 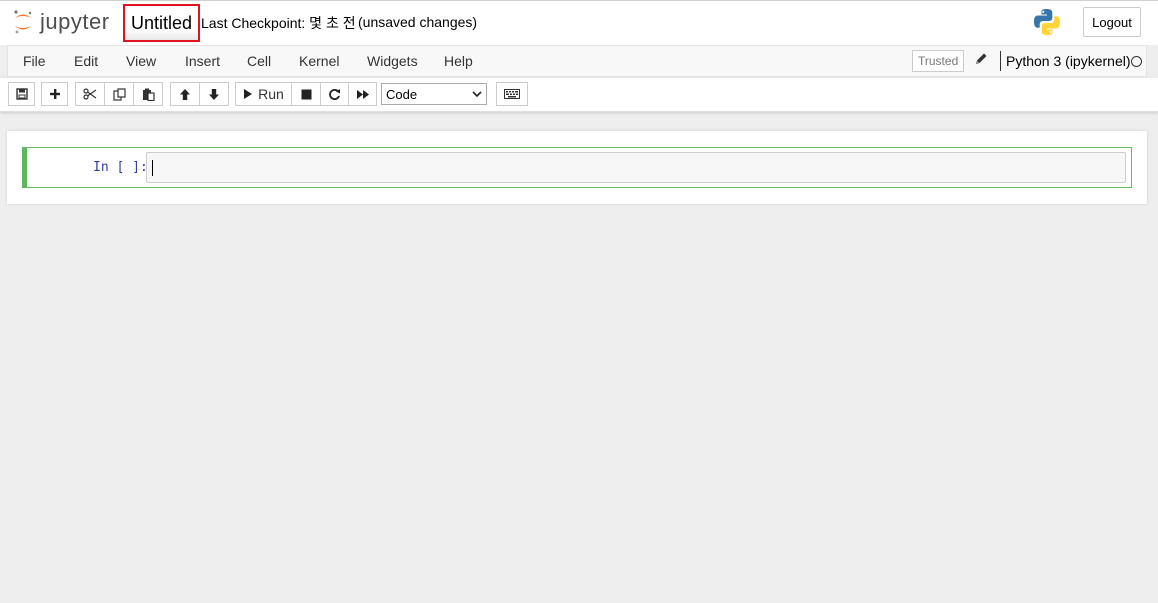 I want to click on play-icon, so click(x=248, y=94).